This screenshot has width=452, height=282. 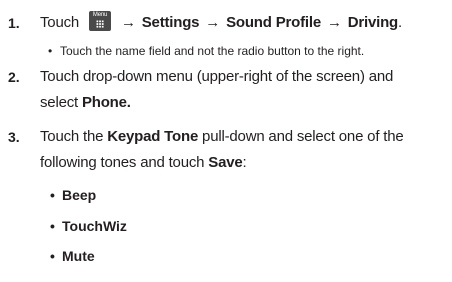 I want to click on tone-item-beep: • Beep, so click(x=73, y=195).